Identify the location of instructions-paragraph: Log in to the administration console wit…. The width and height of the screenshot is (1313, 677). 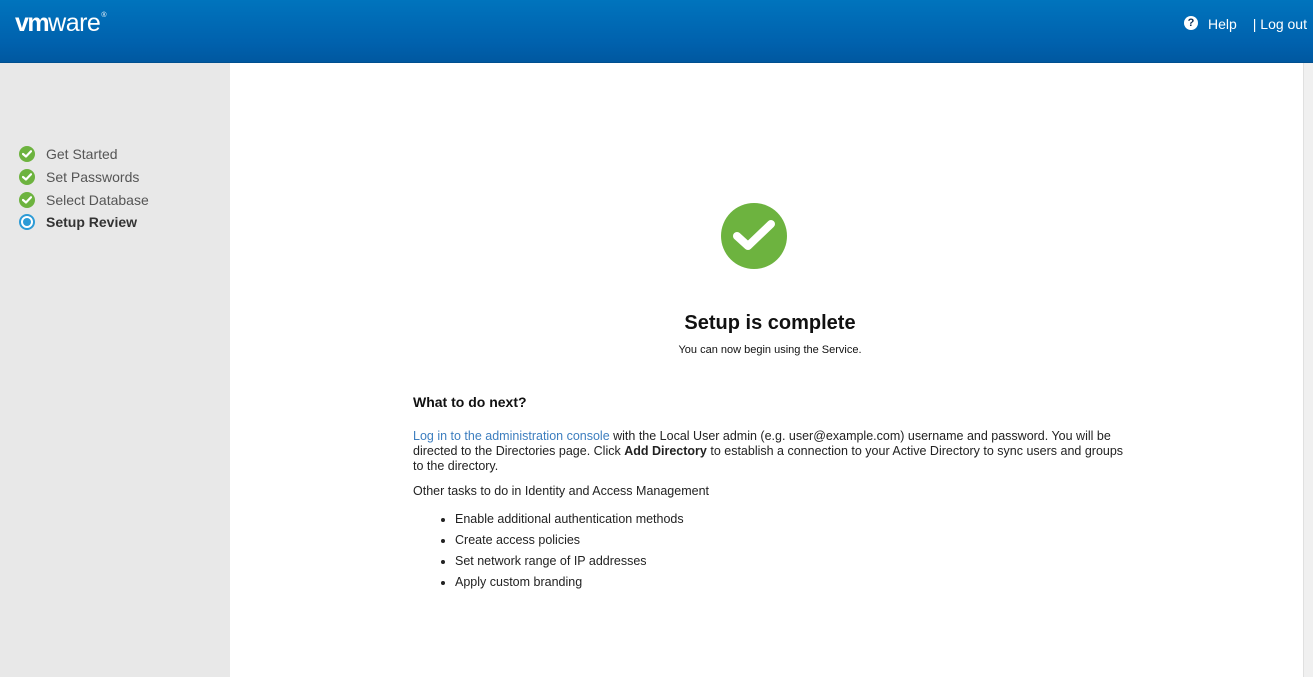
(773, 451).